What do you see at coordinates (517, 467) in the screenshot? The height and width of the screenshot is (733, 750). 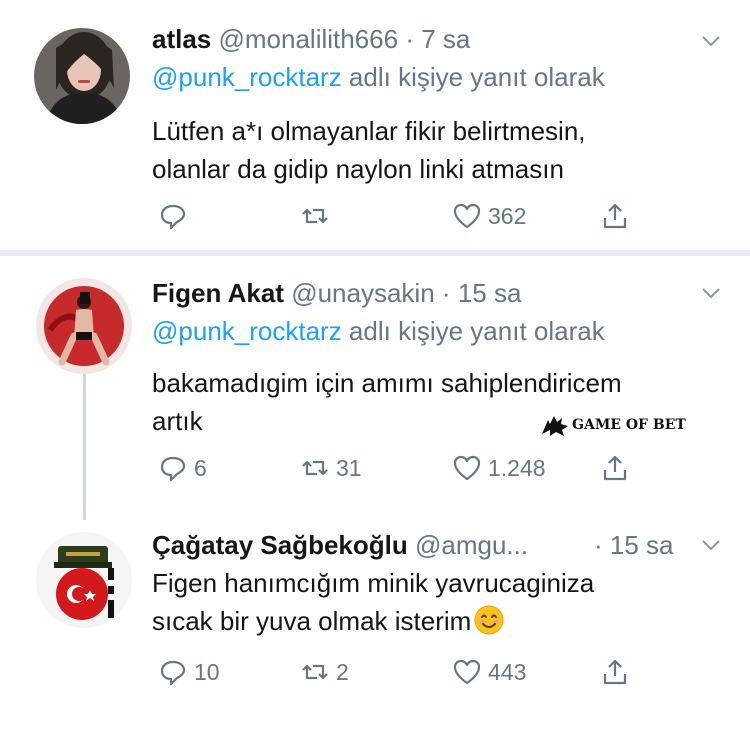 I see `like-count: 1.248` at bounding box center [517, 467].